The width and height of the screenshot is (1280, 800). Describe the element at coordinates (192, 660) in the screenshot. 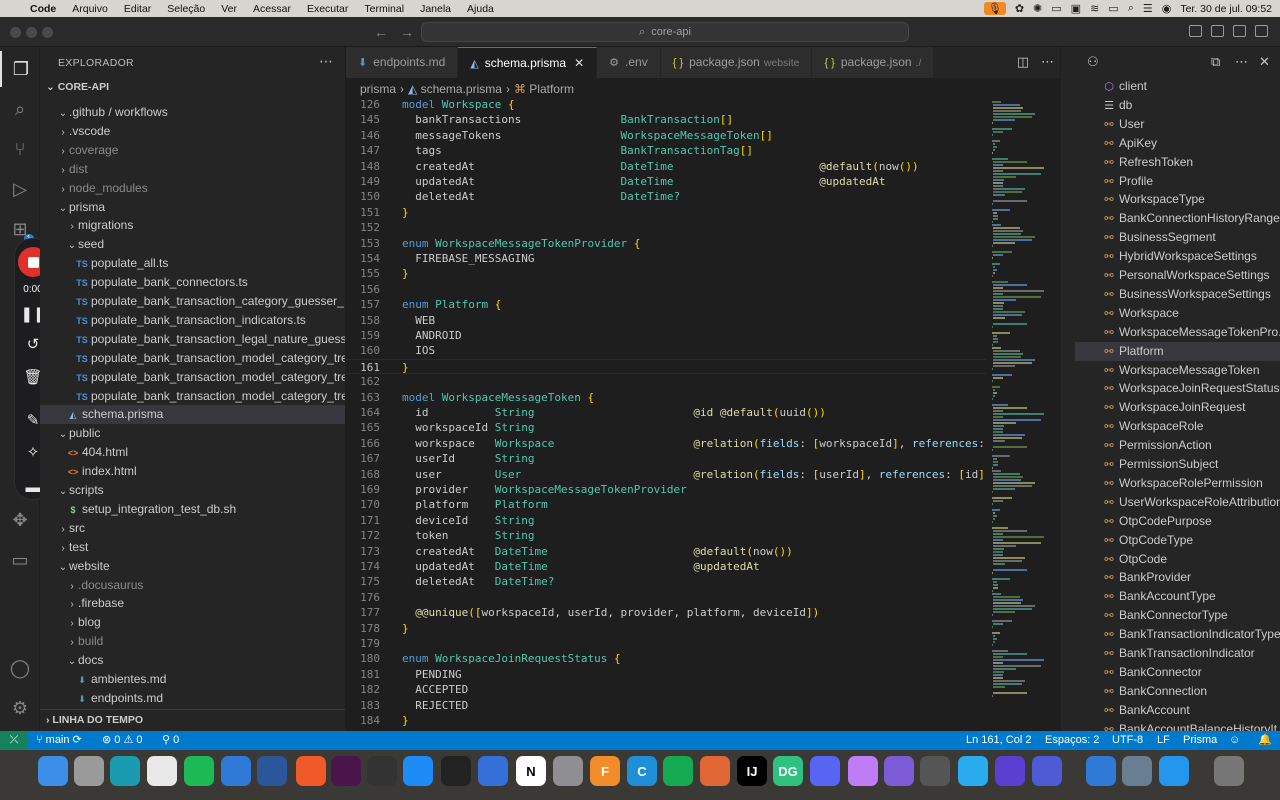

I see `tree-item: ⌄ docs` at that location.